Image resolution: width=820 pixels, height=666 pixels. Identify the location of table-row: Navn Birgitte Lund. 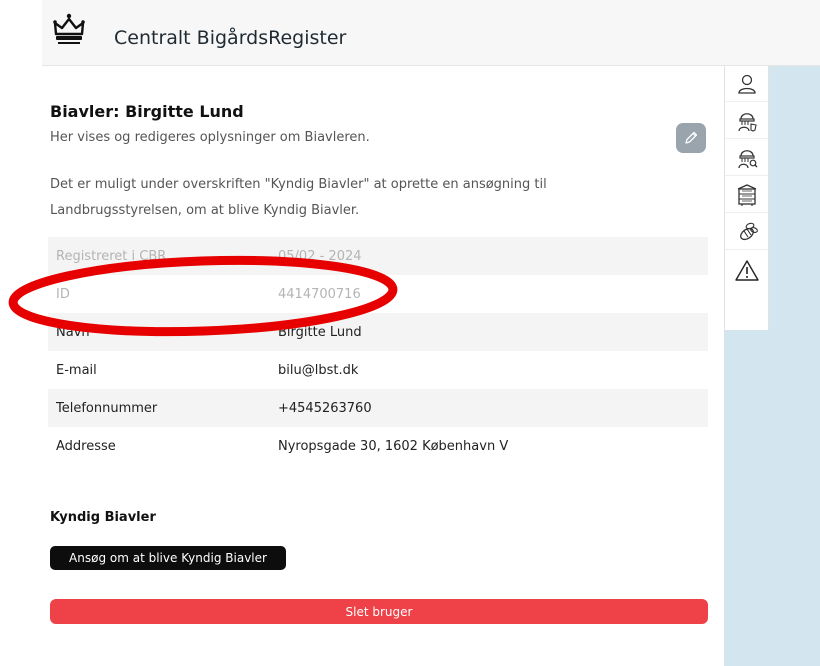
(378, 332).